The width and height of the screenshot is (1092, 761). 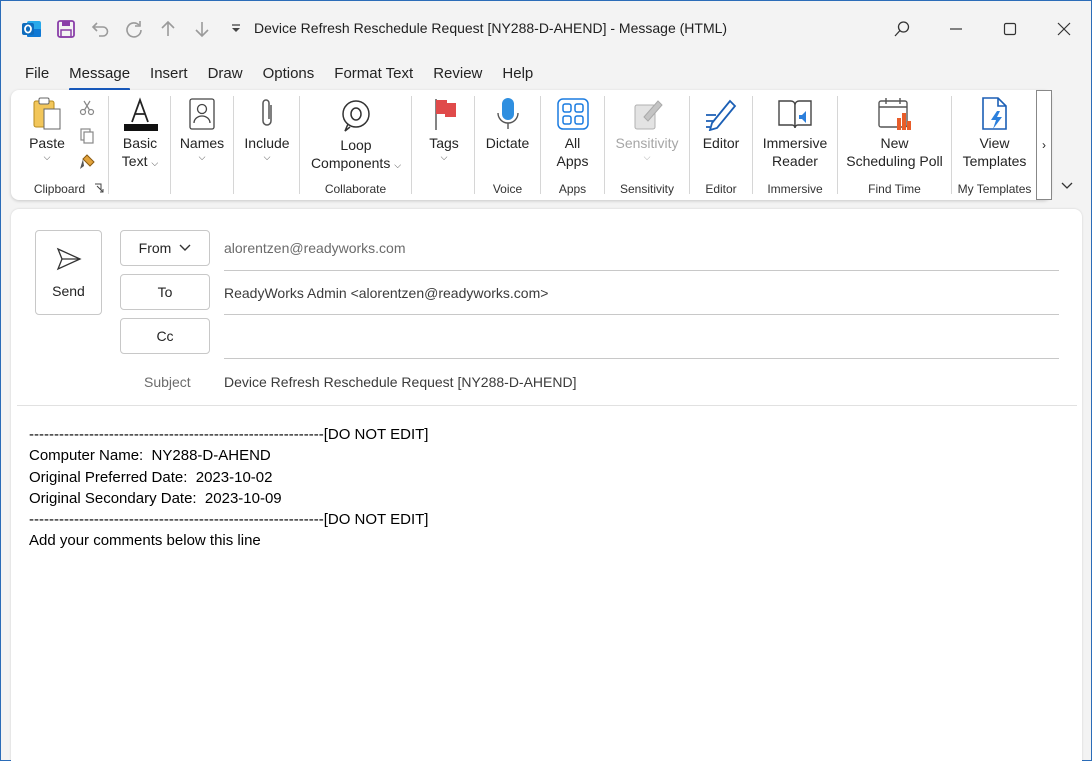 I want to click on sensitivity-icon, so click(x=647, y=114).